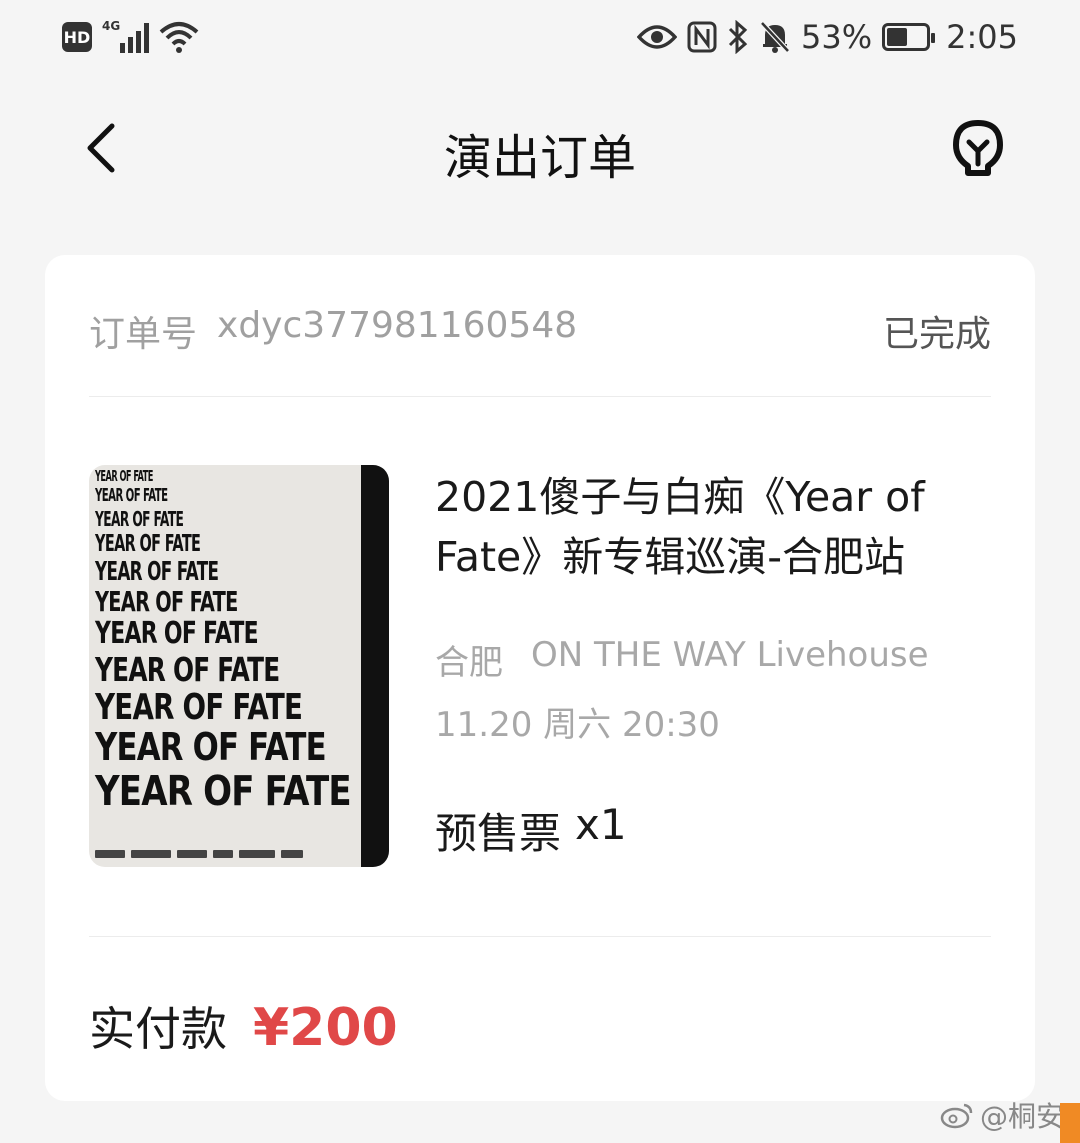  What do you see at coordinates (909, 37) in the screenshot?
I see `battery-icon` at bounding box center [909, 37].